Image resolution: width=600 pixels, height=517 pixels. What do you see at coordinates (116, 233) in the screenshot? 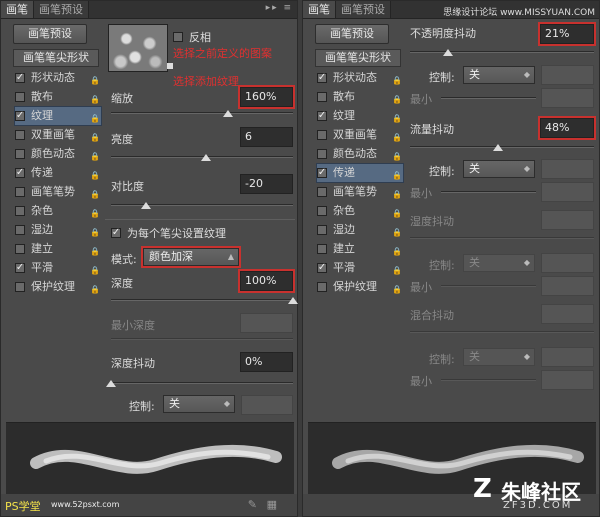
I see `per-tip-checkbox: ✓` at bounding box center [116, 233].